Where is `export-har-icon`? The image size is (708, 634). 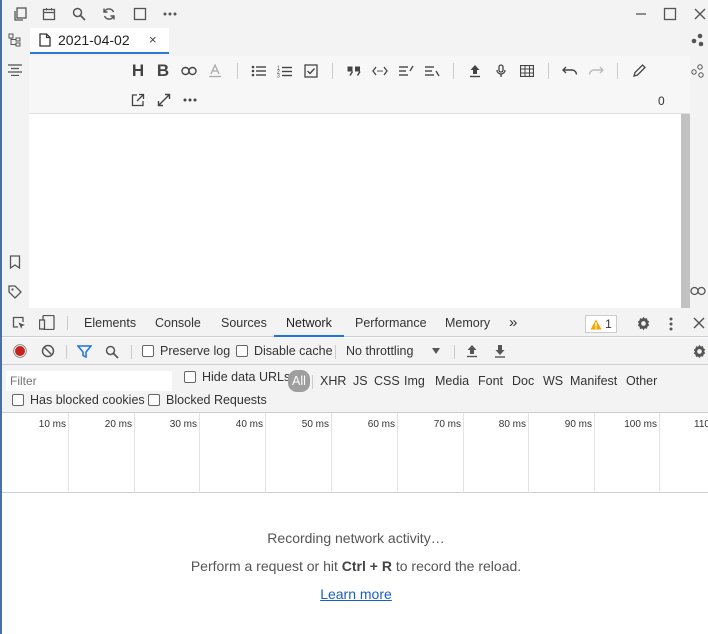 export-har-icon is located at coordinates (500, 351).